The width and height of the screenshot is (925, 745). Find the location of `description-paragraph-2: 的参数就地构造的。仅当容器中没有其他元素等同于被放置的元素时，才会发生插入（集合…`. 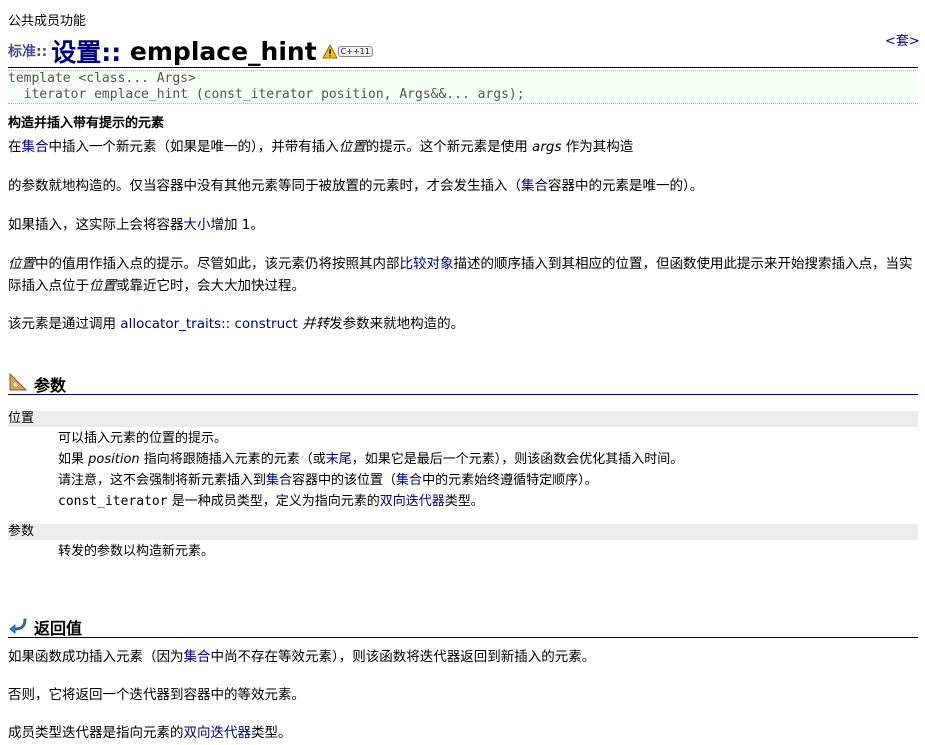

description-paragraph-2: 的参数就地构造的。仅当容器中没有其他元素等同于被放置的元素时，才会发生插入（集合… is located at coordinates (356, 186).